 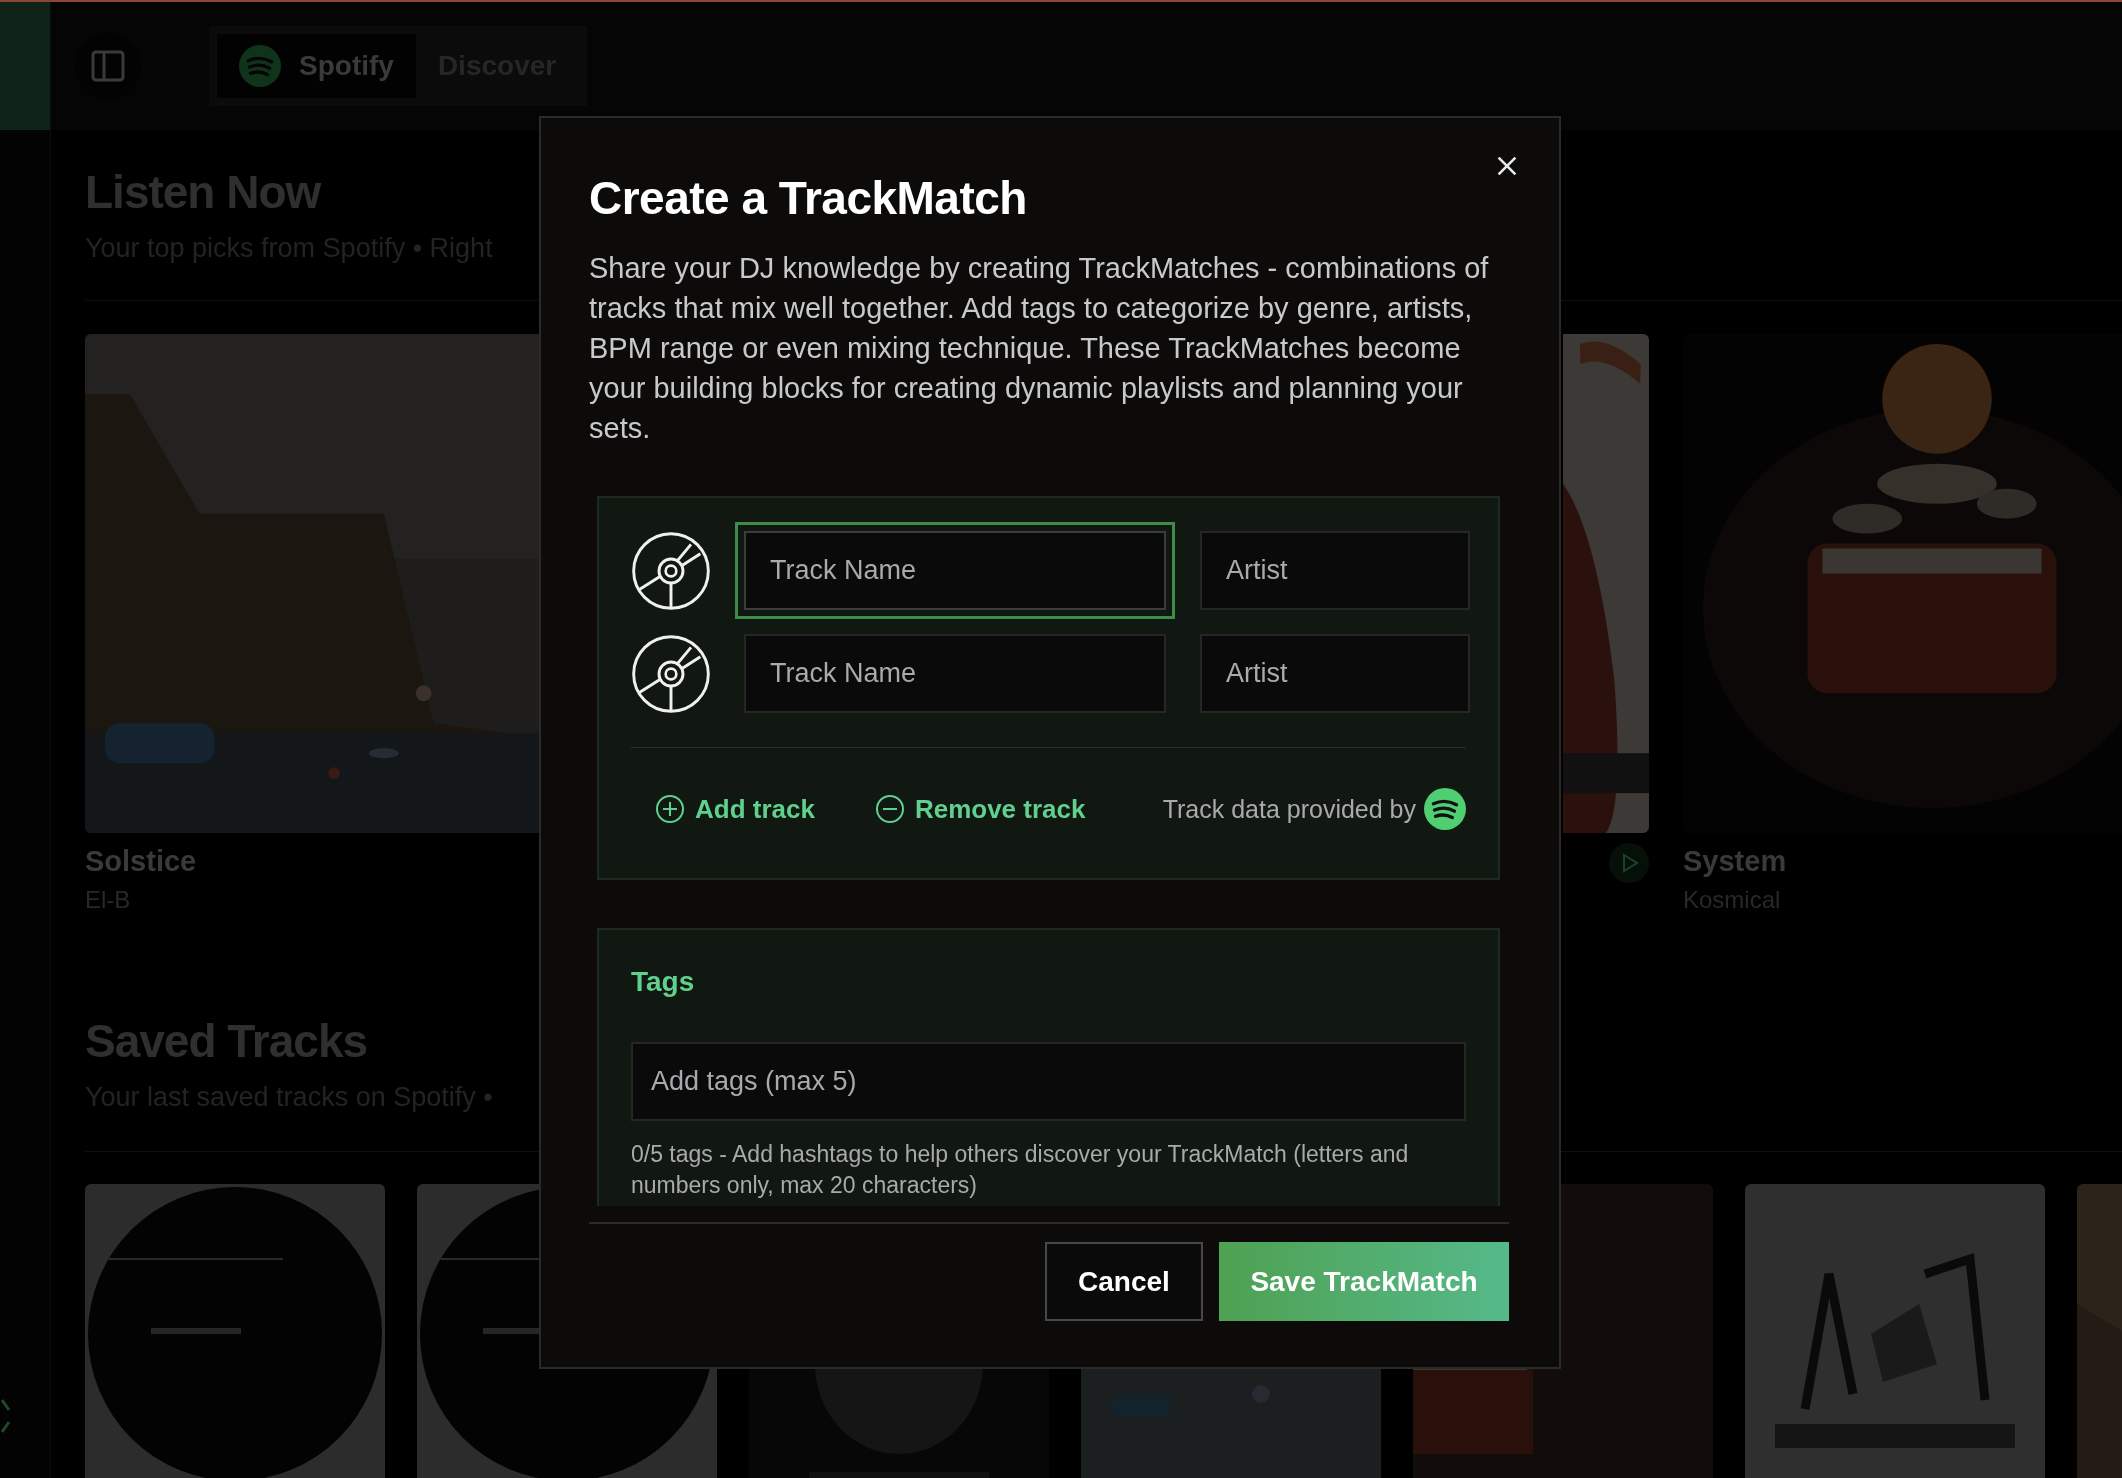 I want to click on tab: Spotify, so click(x=316, y=66).